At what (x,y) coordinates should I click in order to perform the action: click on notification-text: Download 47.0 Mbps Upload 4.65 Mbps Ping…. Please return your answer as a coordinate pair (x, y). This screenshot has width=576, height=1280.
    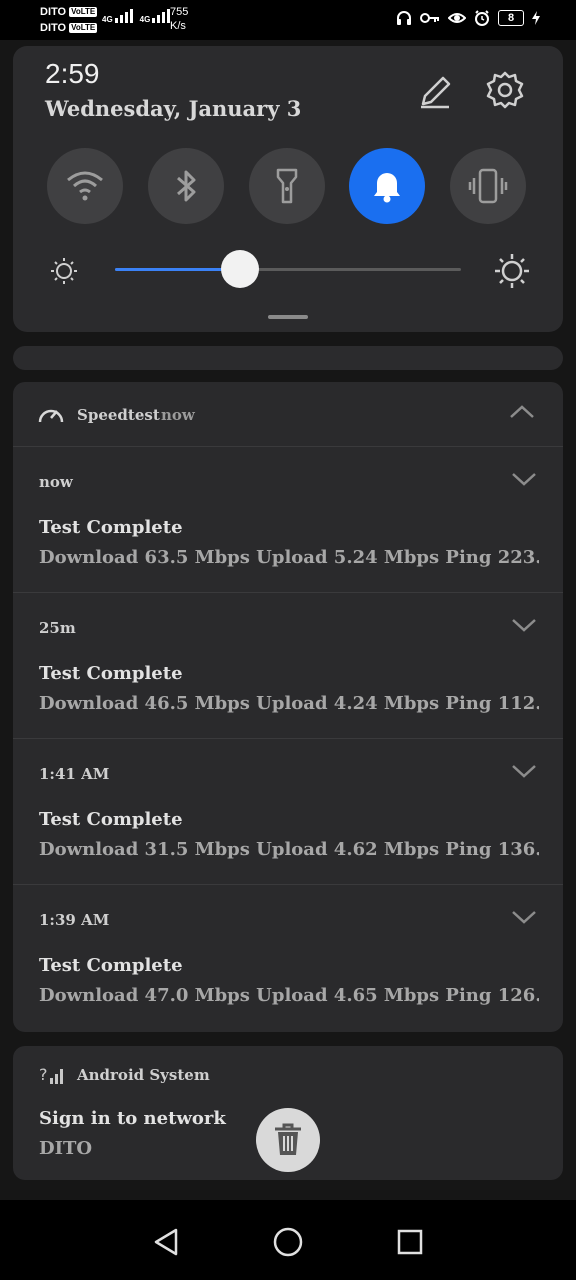
    Looking at the image, I should click on (289, 995).